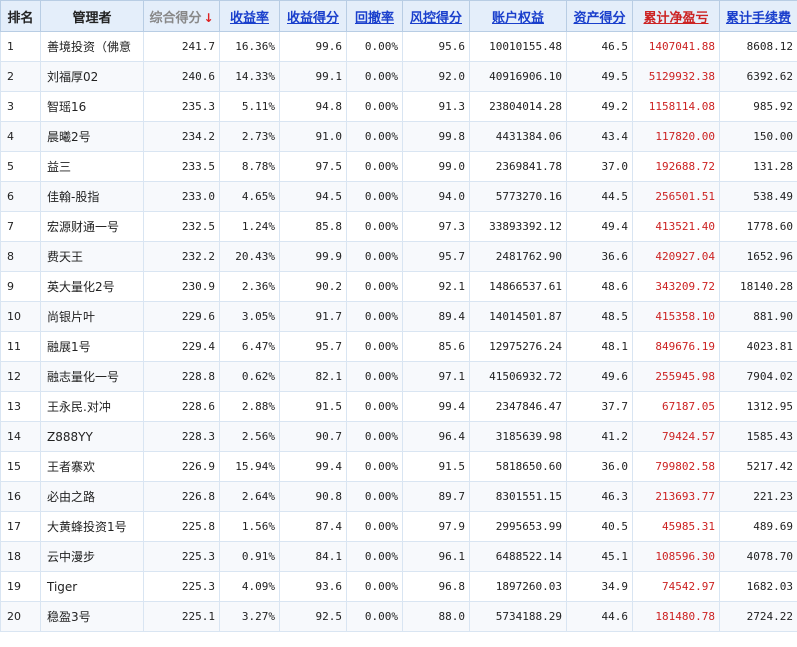 Image resolution: width=797 pixels, height=647 pixels. I want to click on cell-risk-score: 95.6, so click(436, 46).